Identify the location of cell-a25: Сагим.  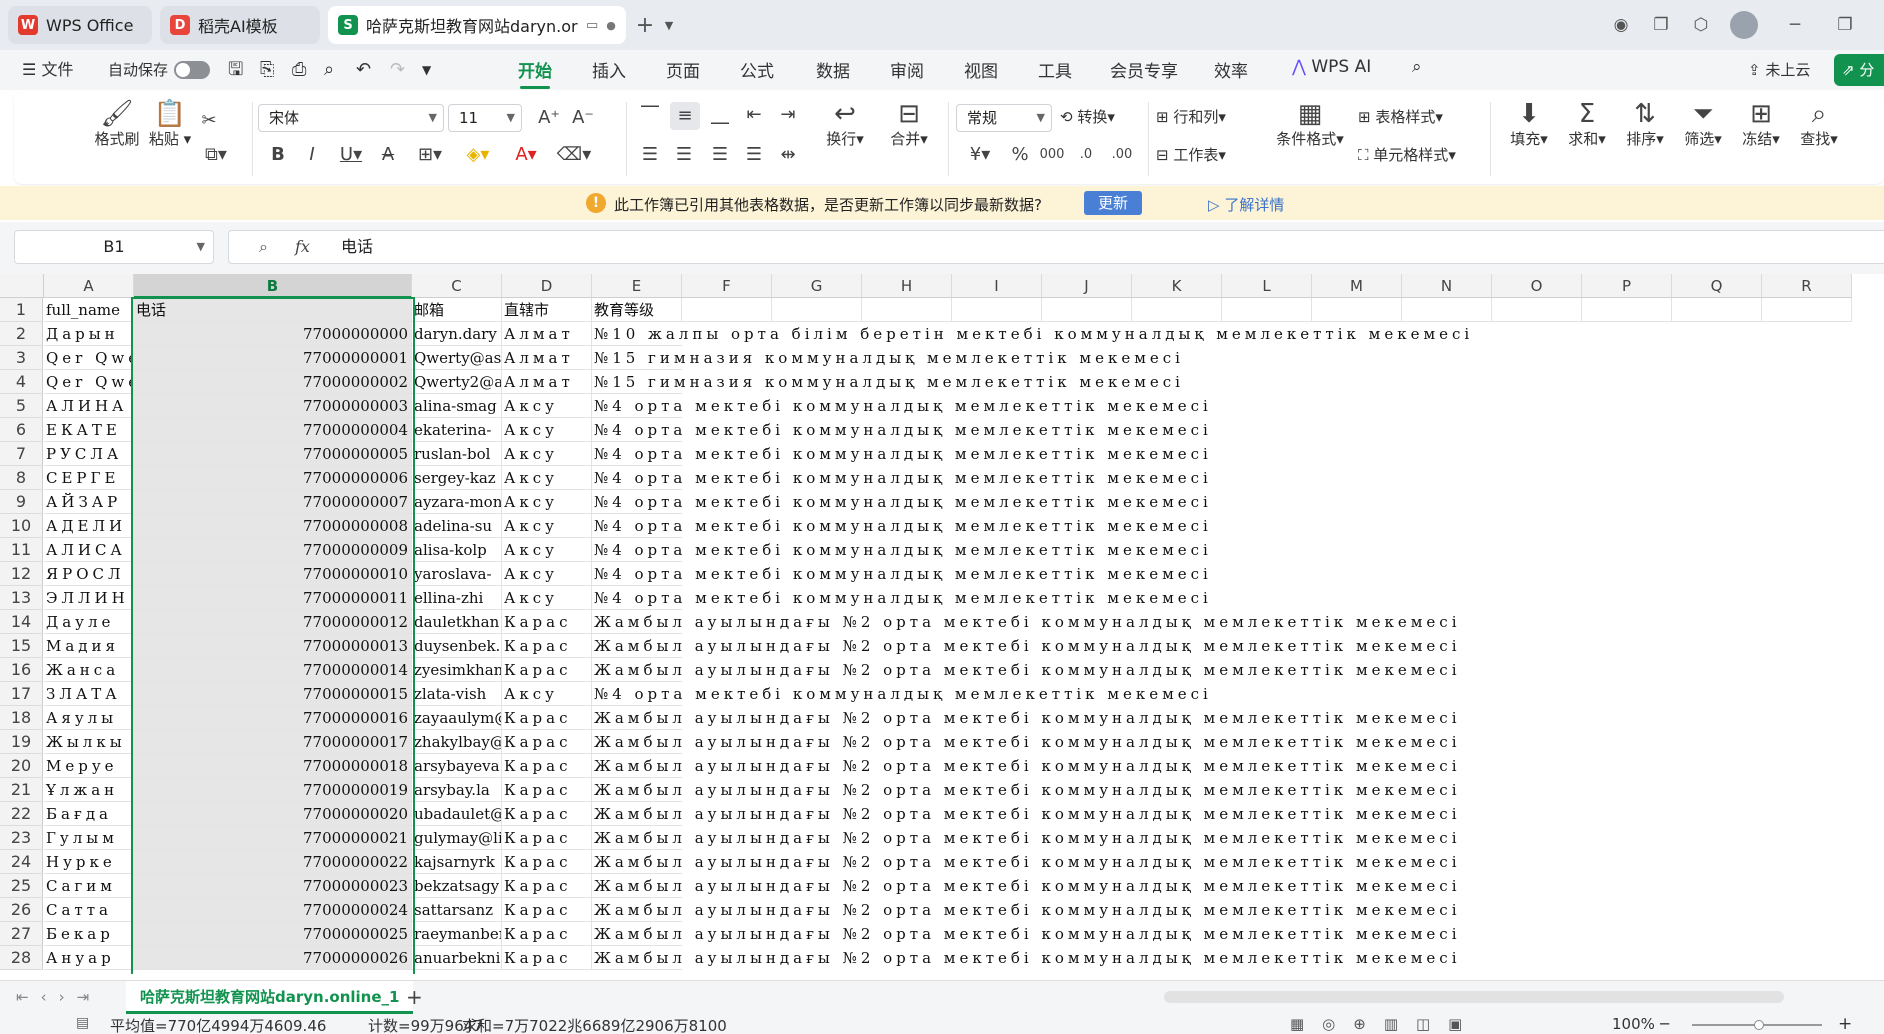
(89, 886).